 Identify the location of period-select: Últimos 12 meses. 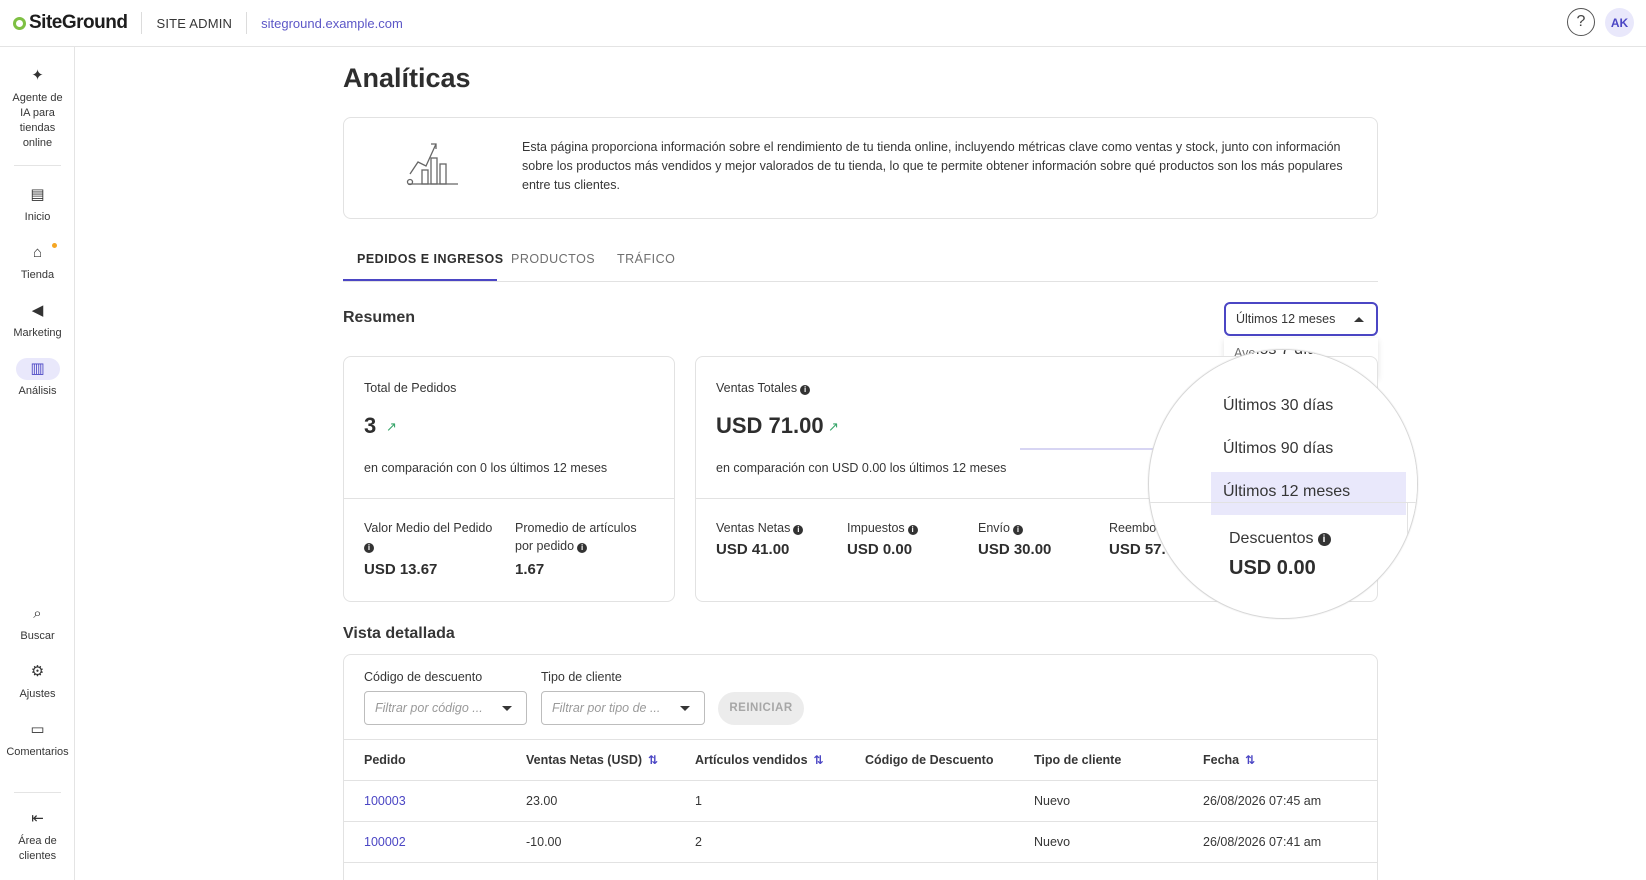
(1301, 319).